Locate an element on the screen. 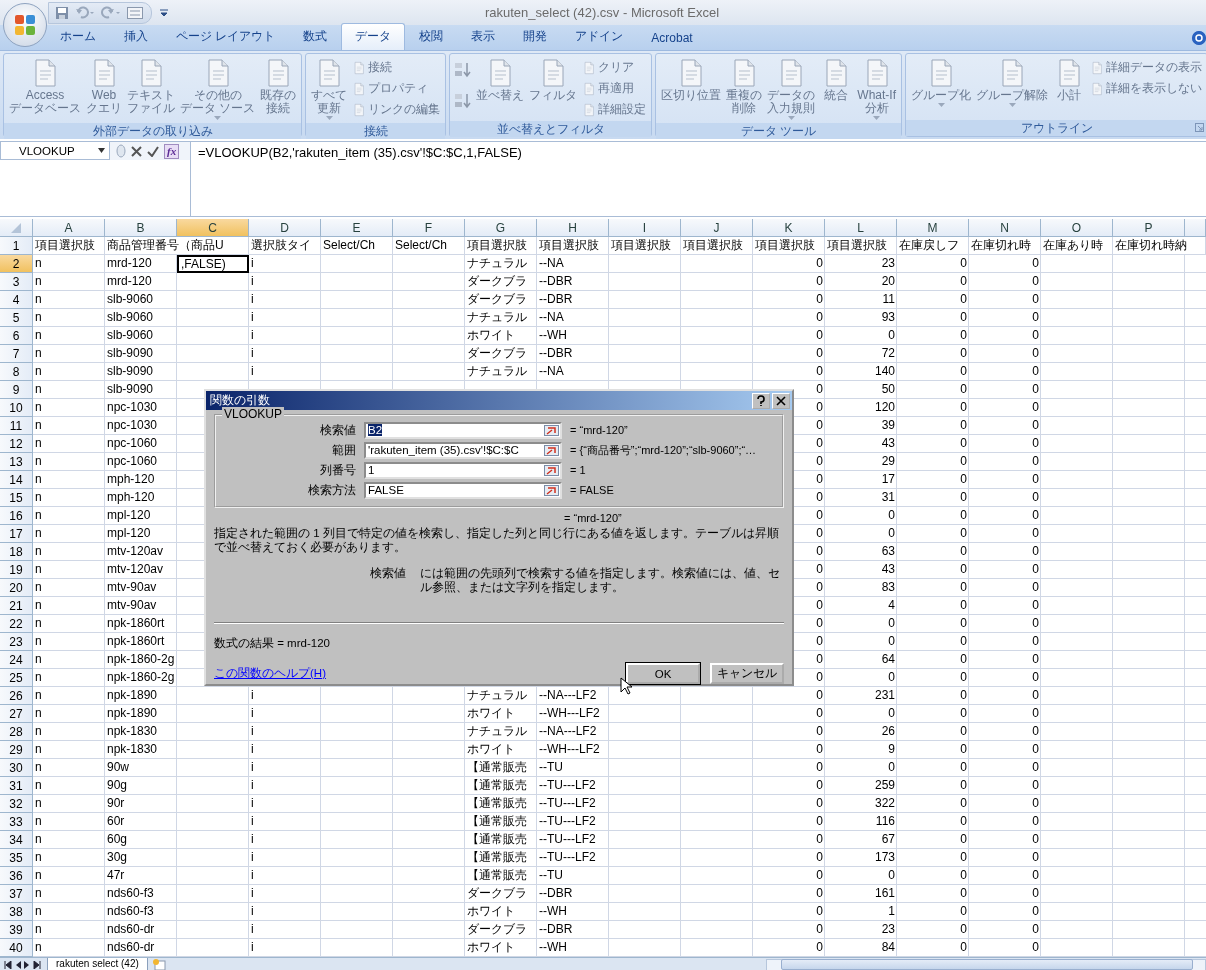 Image resolution: width=1206 pixels, height=970 pixels. row-header: 14 is located at coordinates (16, 480).